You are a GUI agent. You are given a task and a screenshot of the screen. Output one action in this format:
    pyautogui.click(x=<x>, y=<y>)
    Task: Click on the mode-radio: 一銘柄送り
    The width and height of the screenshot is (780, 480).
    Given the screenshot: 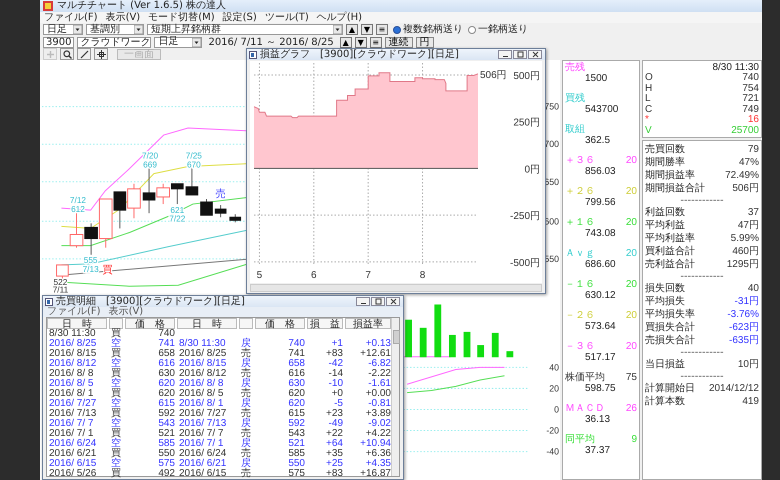 What is the action you would take?
    pyautogui.click(x=498, y=29)
    